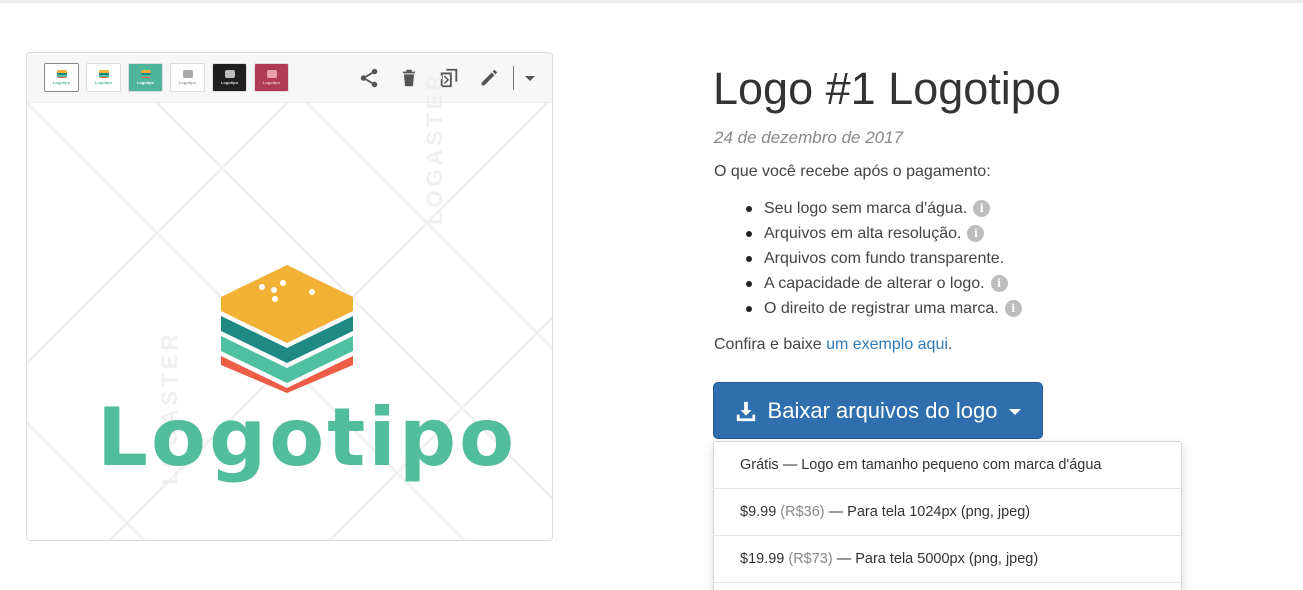 The image size is (1303, 590). I want to click on share-icon, so click(369, 78).